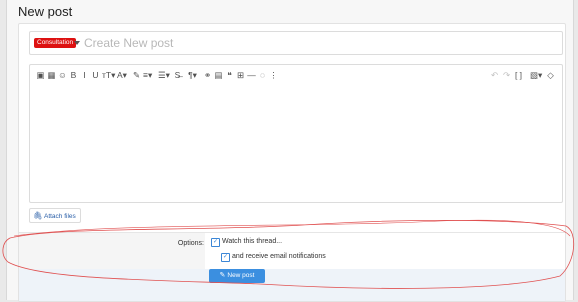 Image resolution: width=578 pixels, height=302 pixels. I want to click on new-post-button: ✎ New post, so click(237, 276).